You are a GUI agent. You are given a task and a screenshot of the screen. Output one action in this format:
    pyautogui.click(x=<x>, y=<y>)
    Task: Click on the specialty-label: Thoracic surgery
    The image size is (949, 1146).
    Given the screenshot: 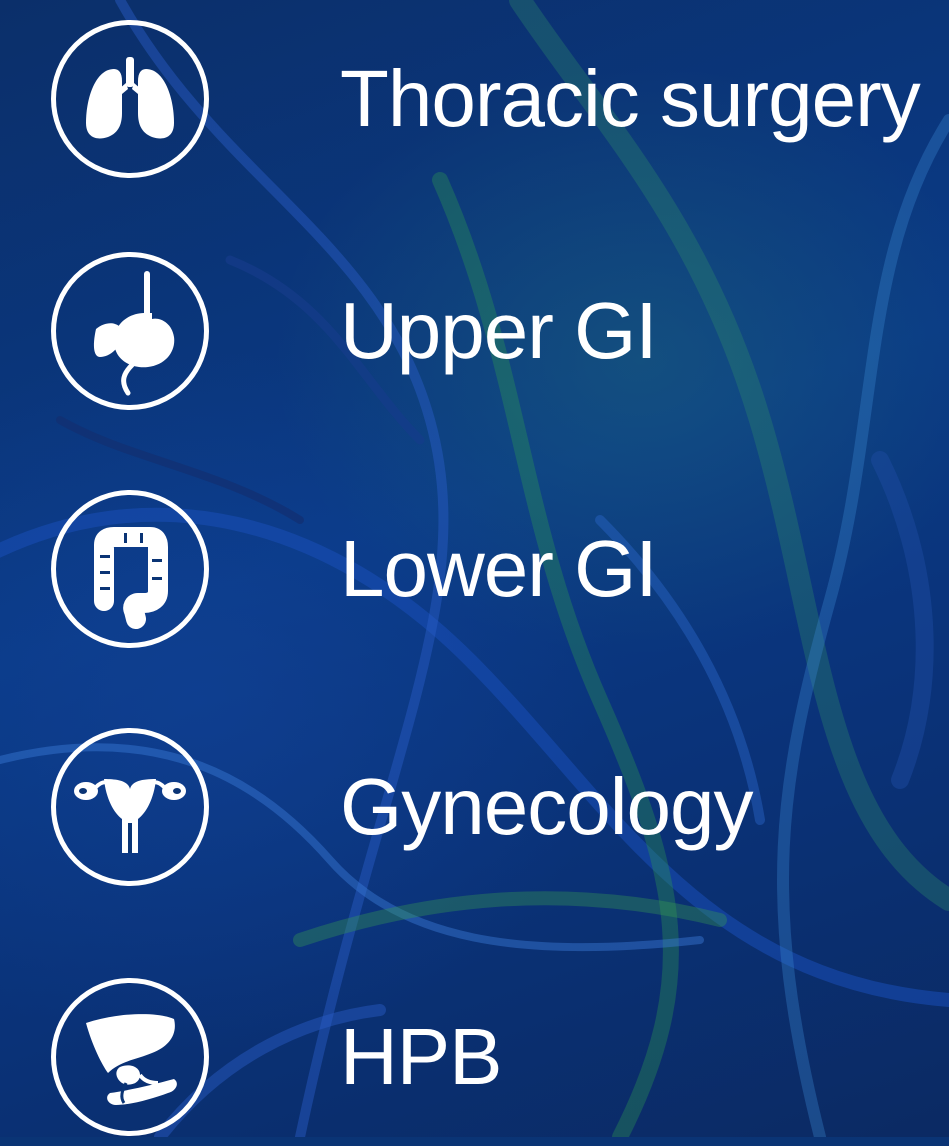 What is the action you would take?
    pyautogui.click(x=630, y=98)
    